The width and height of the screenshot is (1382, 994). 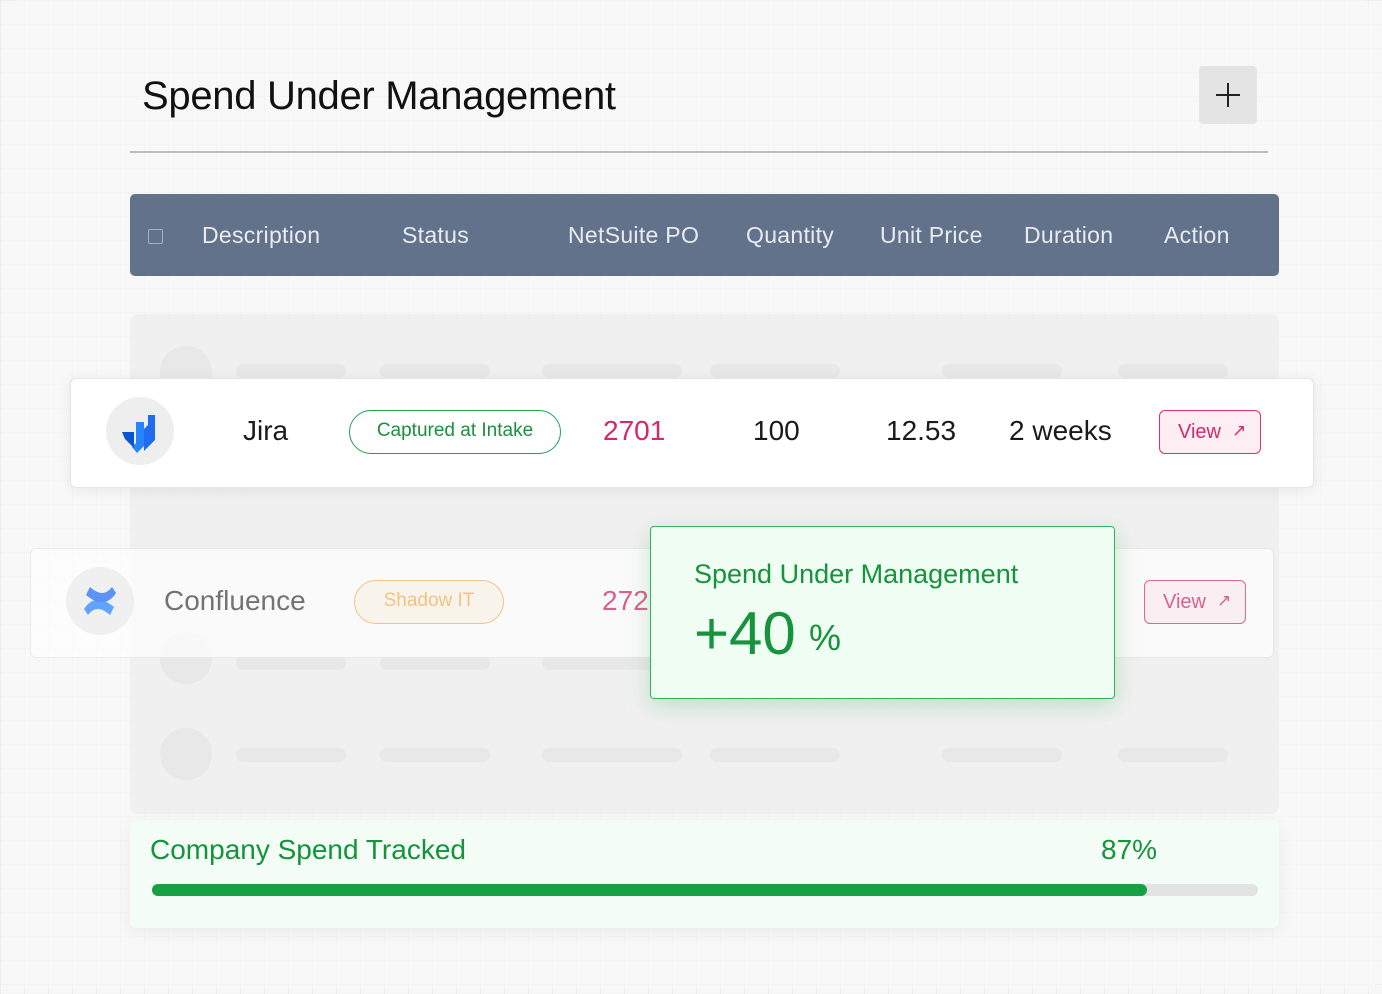 I want to click on row-description: Confluence, so click(x=235, y=600).